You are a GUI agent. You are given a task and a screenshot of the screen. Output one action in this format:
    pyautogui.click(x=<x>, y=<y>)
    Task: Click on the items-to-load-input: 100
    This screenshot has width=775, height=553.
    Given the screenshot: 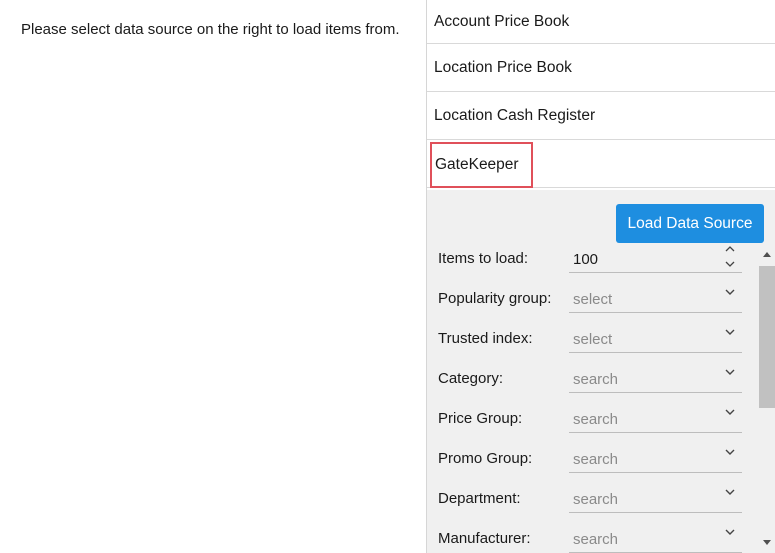 What is the action you would take?
    pyautogui.click(x=655, y=258)
    